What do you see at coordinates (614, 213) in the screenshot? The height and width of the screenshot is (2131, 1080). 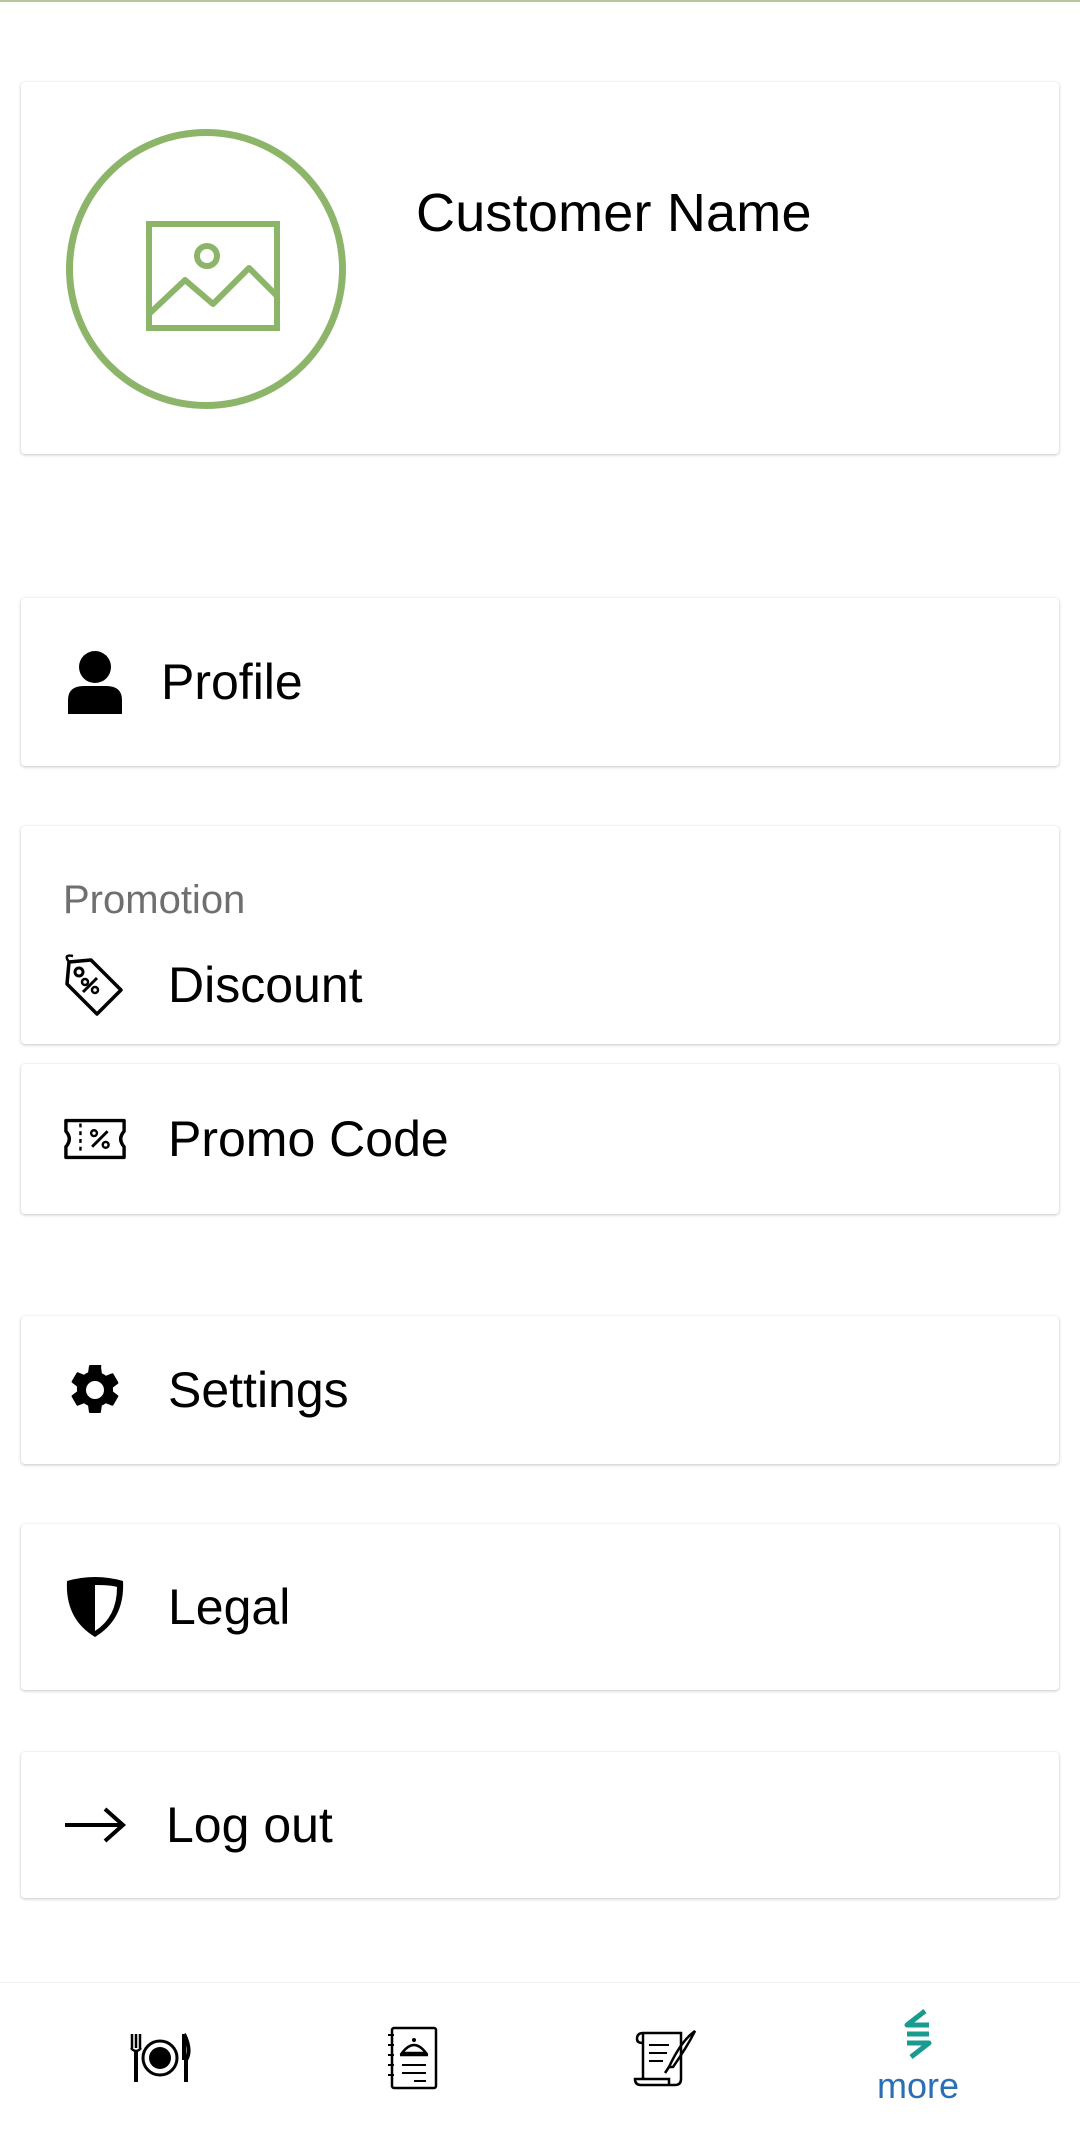 I see `customer-name: Customer Name` at bounding box center [614, 213].